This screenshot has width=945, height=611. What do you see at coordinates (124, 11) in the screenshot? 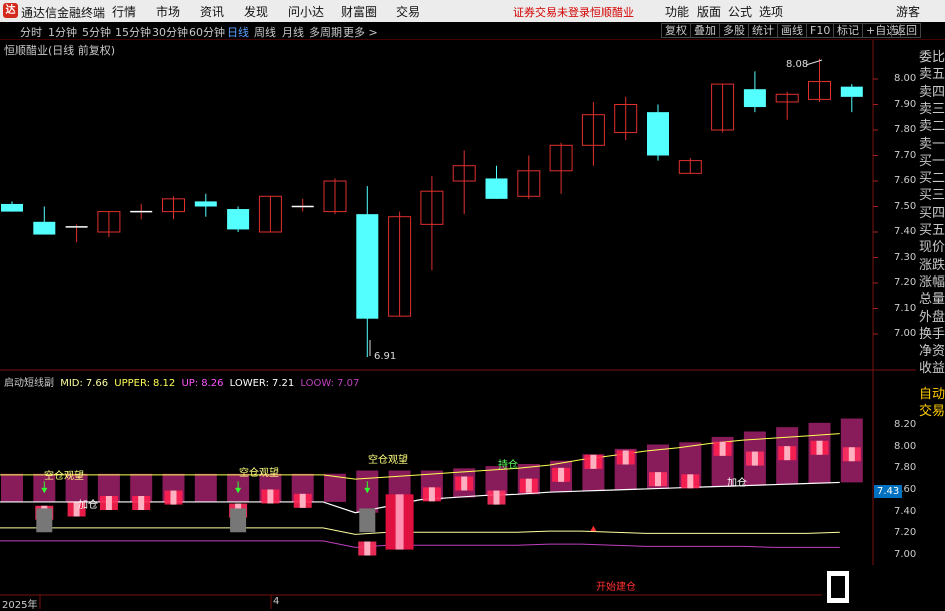
I see `menu-hangqing: 行情` at bounding box center [124, 11].